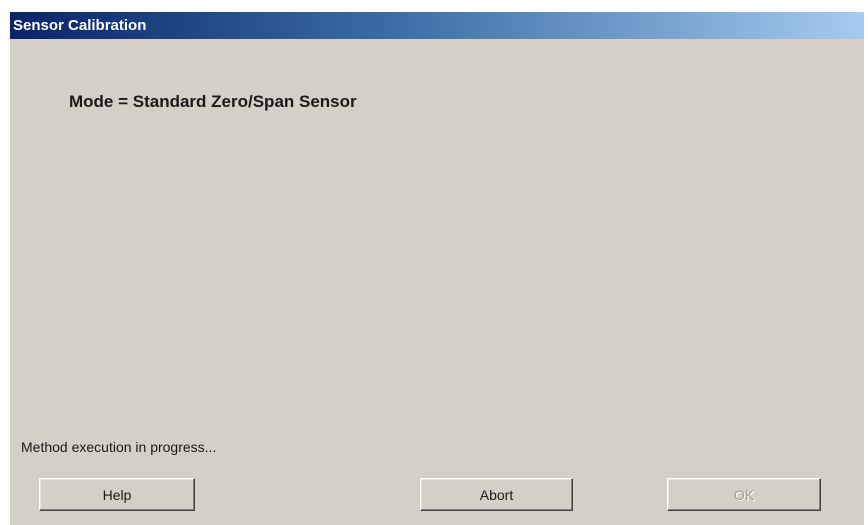  Describe the element at coordinates (496, 494) in the screenshot. I see `abort-button: Abort` at that location.